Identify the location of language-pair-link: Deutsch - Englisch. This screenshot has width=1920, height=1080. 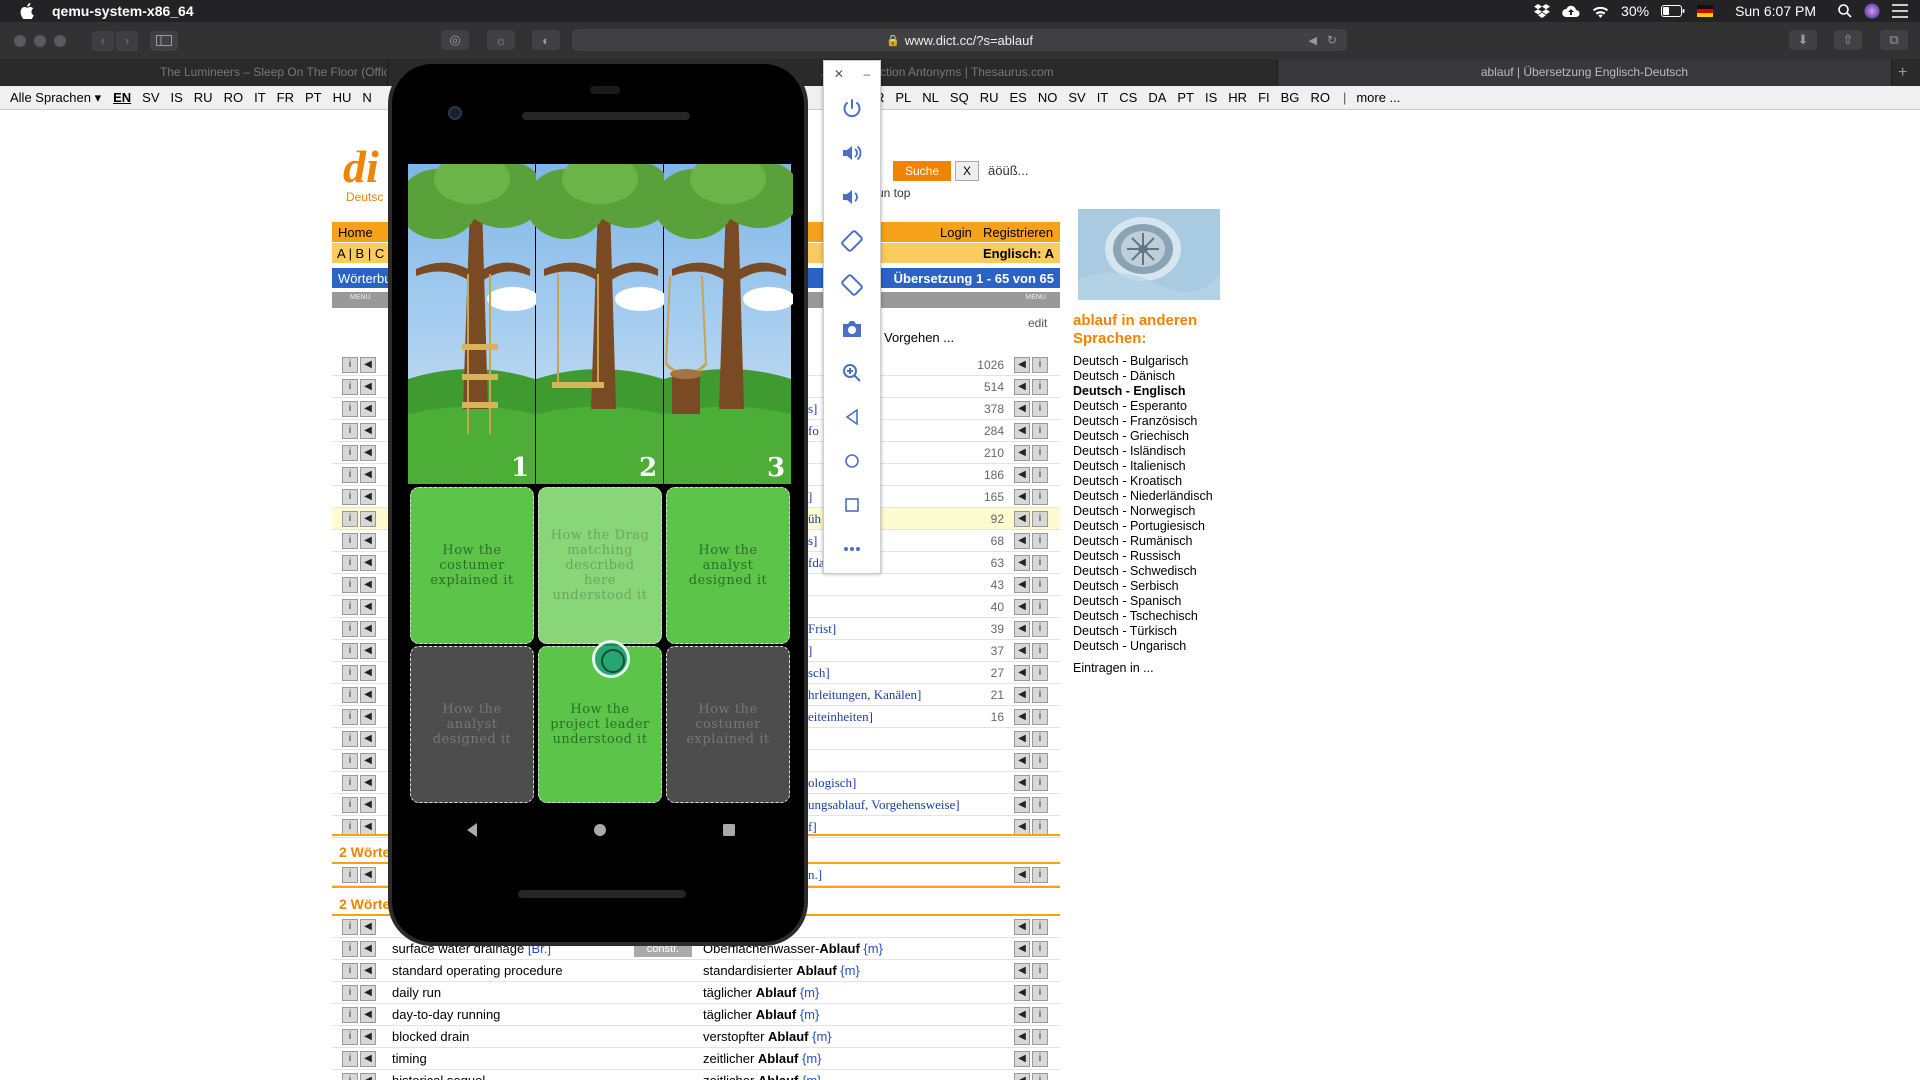
(1143, 391).